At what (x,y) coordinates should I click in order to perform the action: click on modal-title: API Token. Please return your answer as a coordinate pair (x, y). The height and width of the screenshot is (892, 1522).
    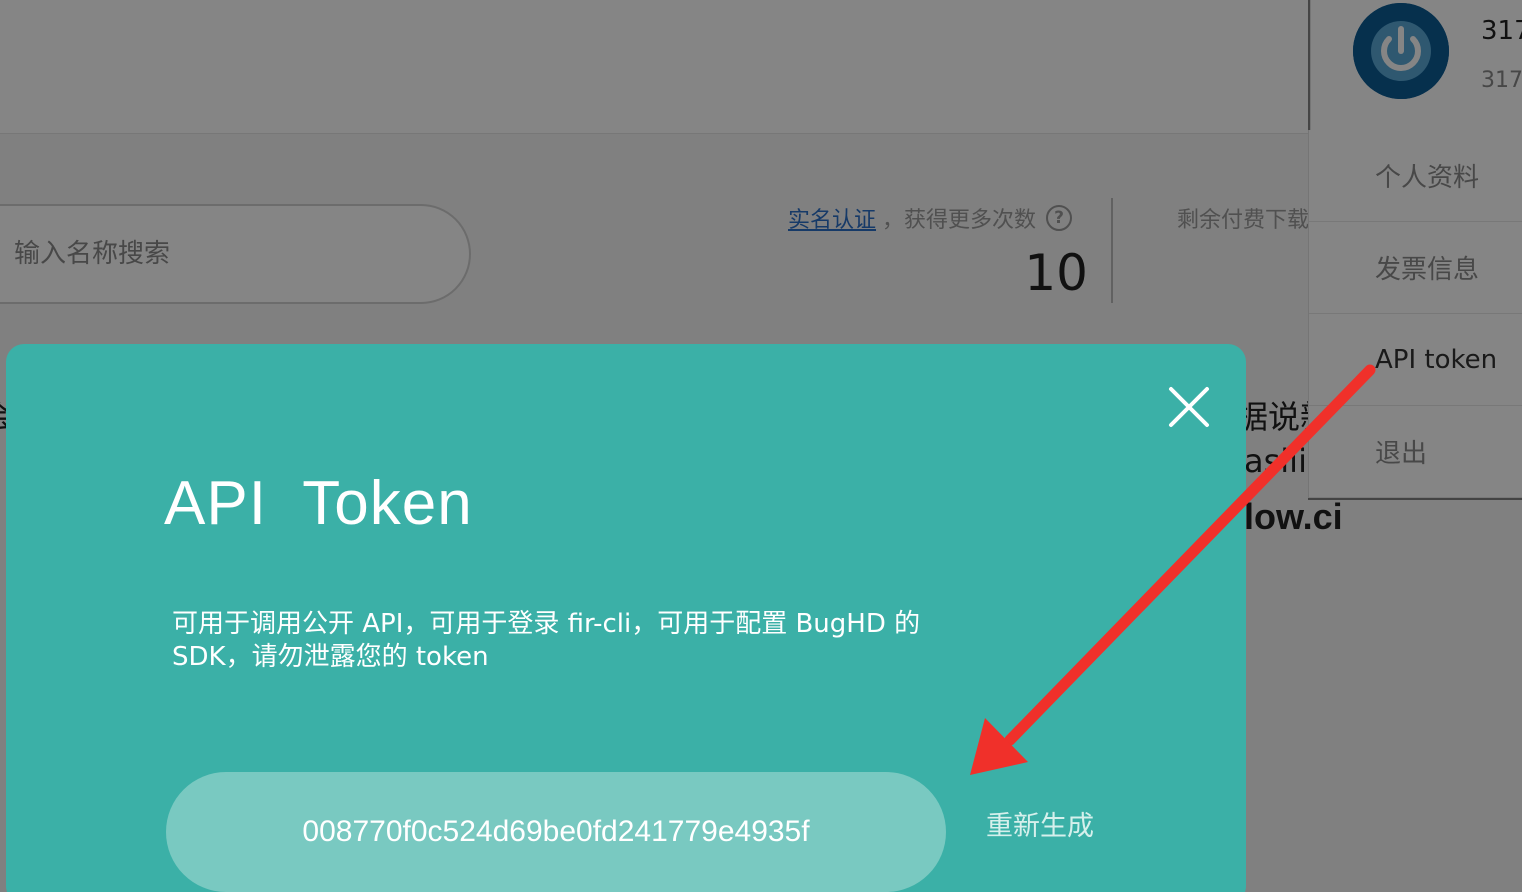
    Looking at the image, I should click on (318, 503).